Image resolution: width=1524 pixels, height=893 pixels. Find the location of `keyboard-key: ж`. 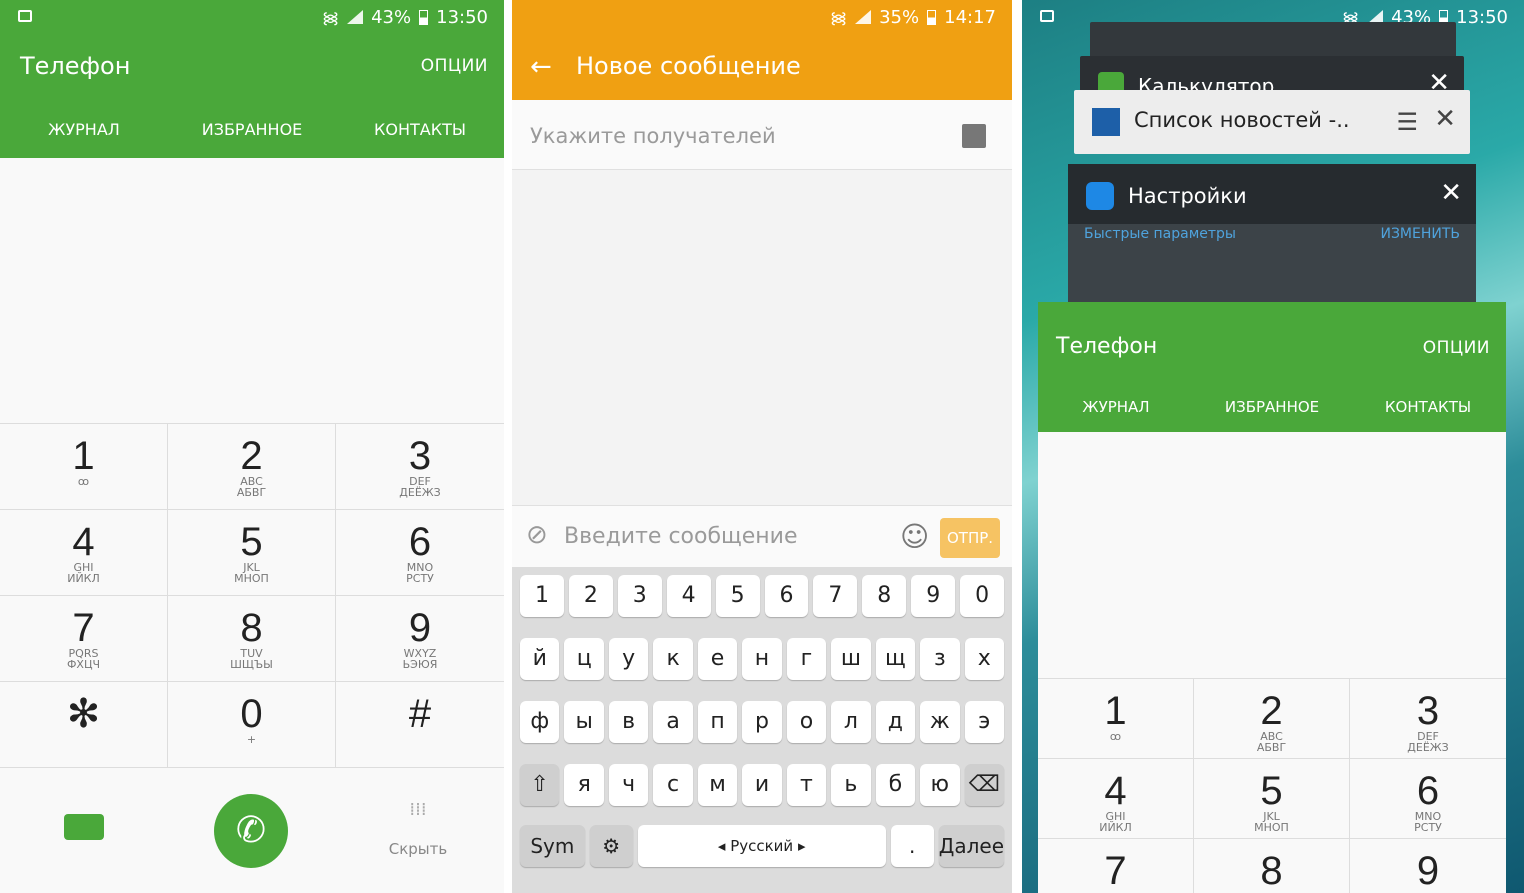

keyboard-key: ж is located at coordinates (940, 722).